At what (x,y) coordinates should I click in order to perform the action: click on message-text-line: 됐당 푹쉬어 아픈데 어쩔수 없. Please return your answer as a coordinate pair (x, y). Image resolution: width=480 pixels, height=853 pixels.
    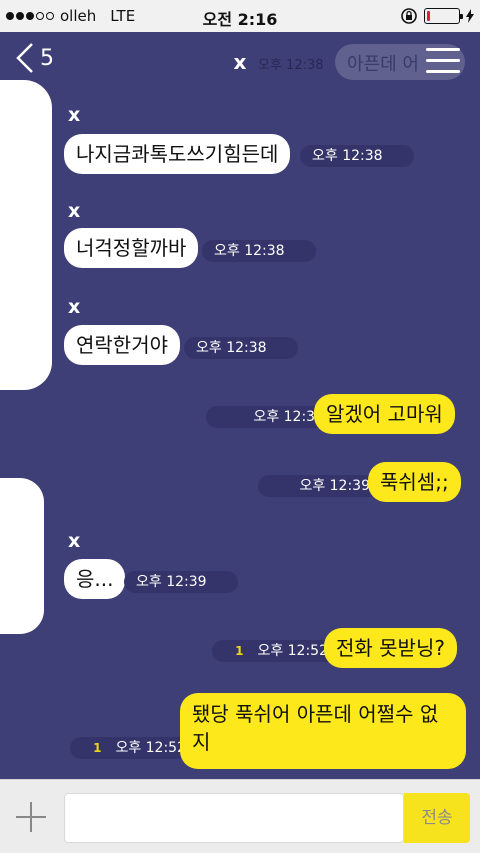
    Looking at the image, I should click on (315, 714).